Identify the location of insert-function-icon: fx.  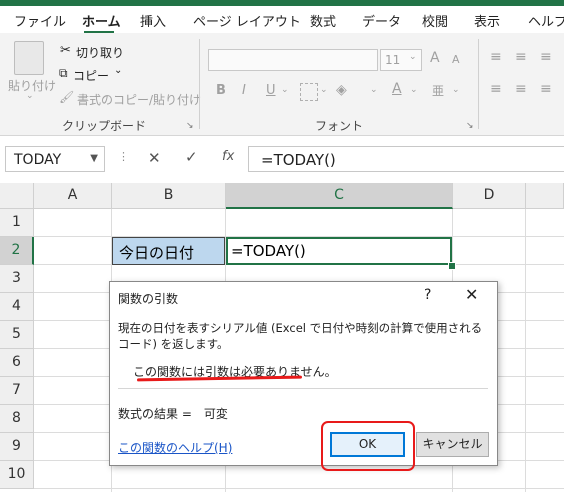
(228, 156).